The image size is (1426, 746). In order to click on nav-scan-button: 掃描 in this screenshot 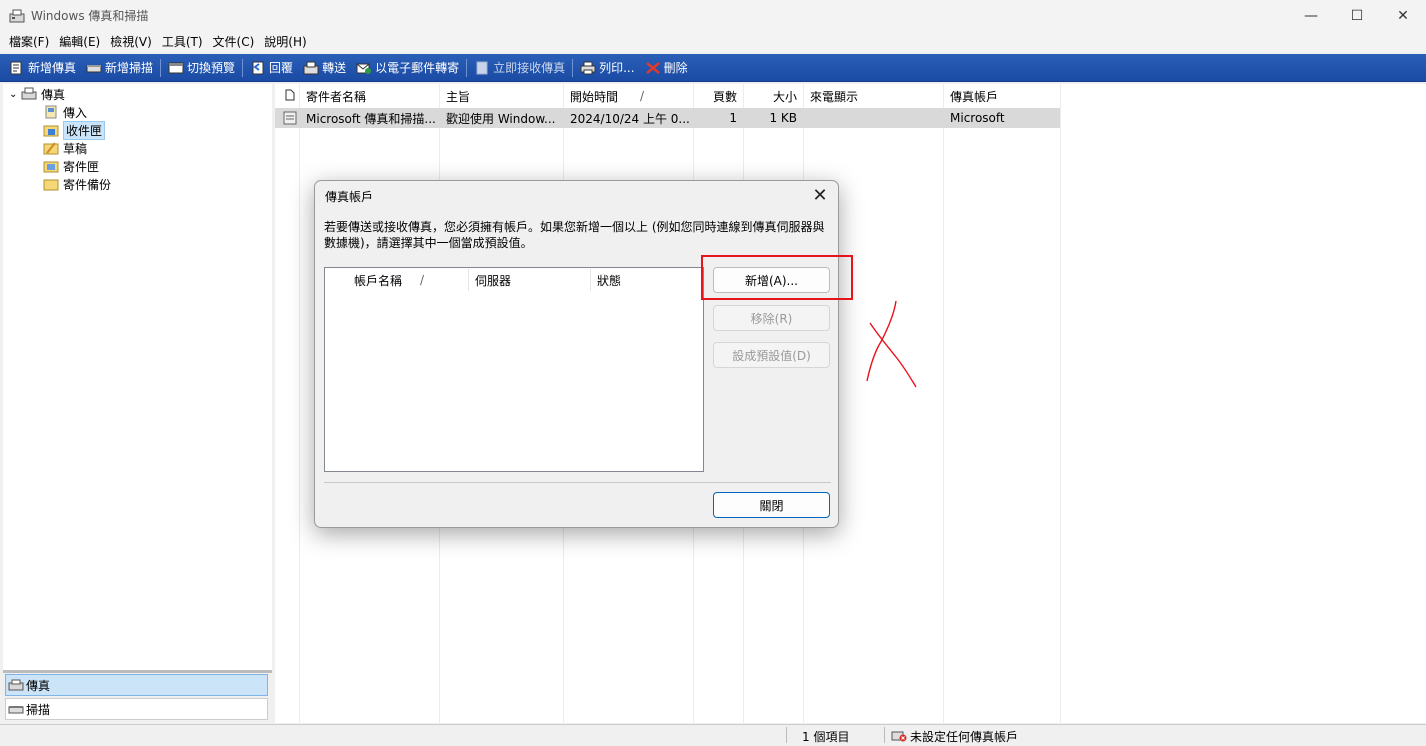, I will do `click(136, 709)`.